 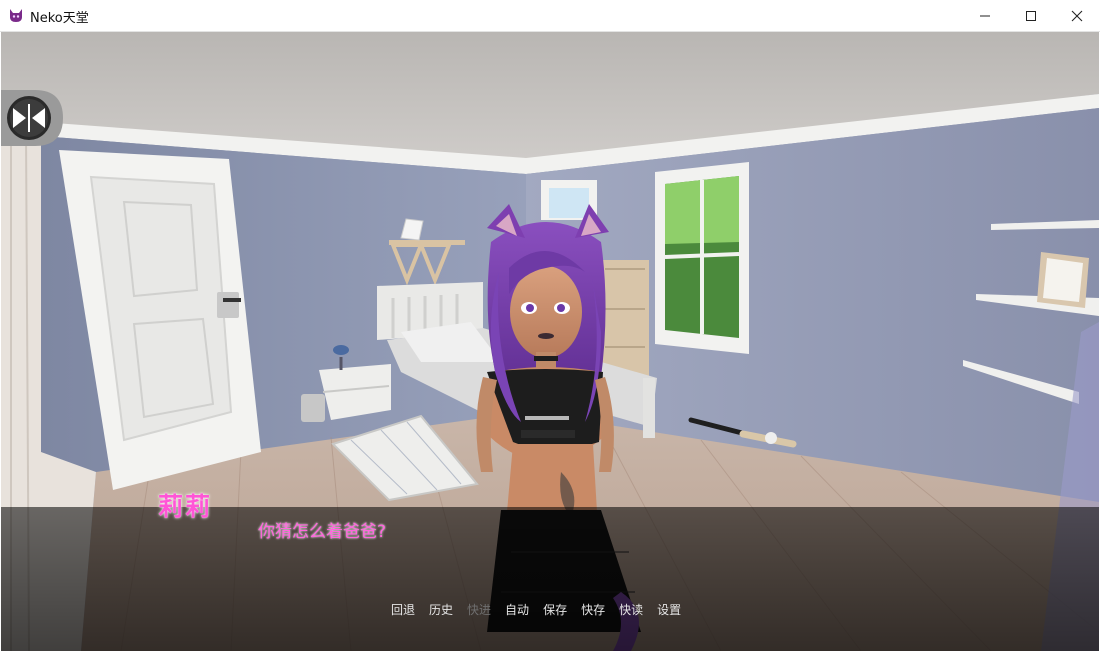 I want to click on close-icon, so click(x=1077, y=15).